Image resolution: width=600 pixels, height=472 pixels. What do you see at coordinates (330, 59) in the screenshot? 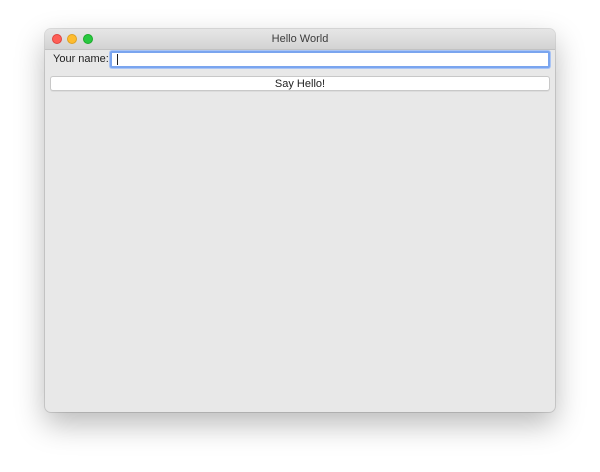
I see `name-input` at bounding box center [330, 59].